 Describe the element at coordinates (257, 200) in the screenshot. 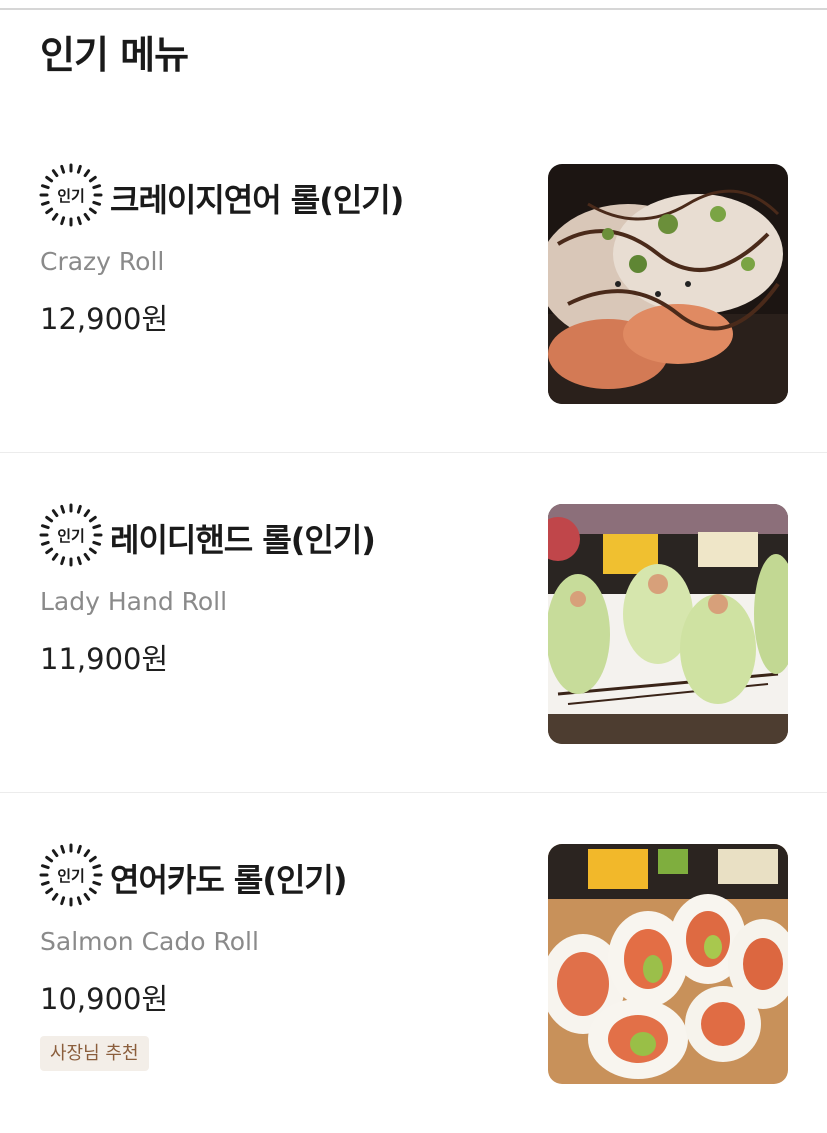

I see `item-name: 크레이지연어 롤(인기)` at that location.